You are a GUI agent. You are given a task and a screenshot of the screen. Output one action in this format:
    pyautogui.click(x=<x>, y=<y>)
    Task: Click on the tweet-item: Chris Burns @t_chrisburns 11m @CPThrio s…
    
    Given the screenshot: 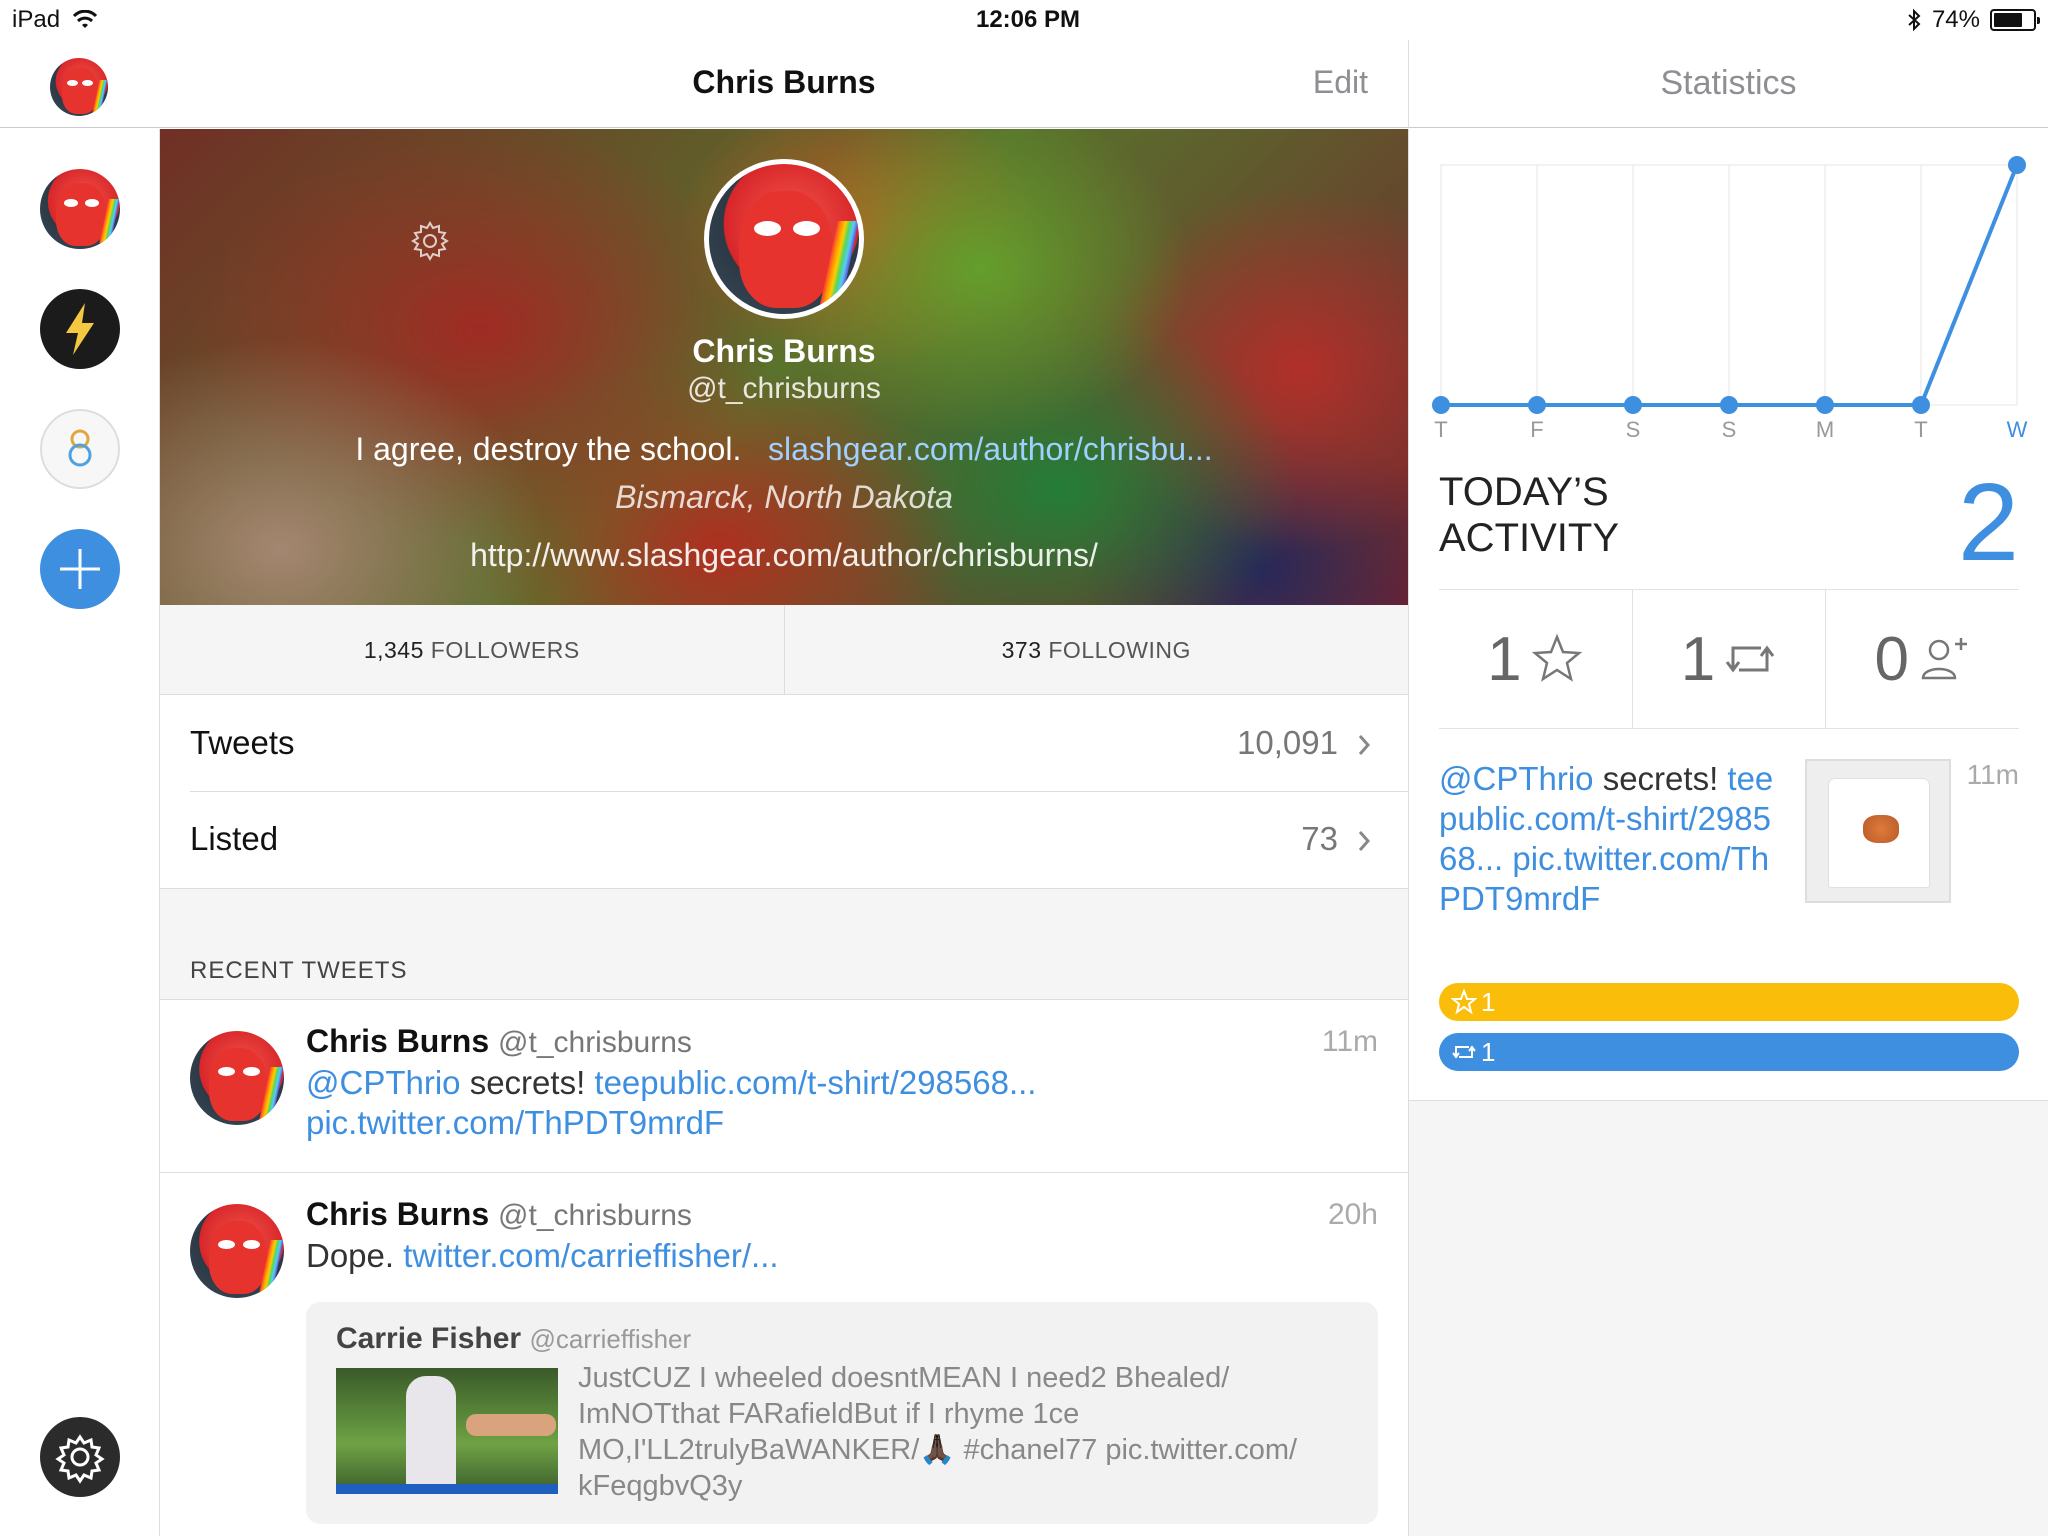 What is the action you would take?
    pyautogui.click(x=784, y=1087)
    